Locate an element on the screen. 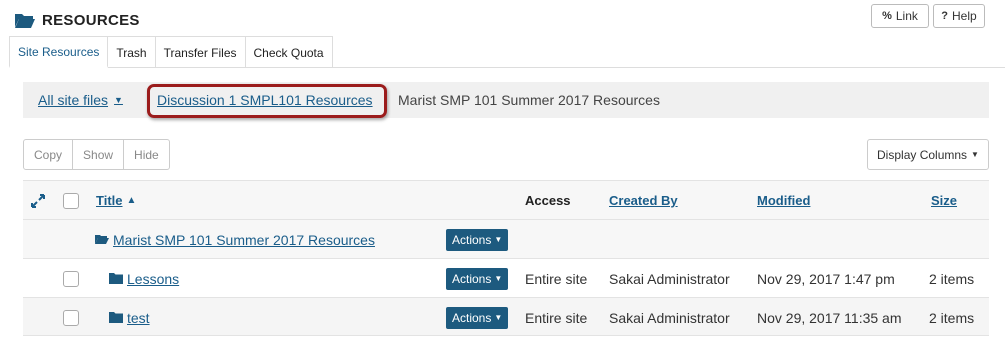  created-by-column-header: Created By is located at coordinates (643, 200).